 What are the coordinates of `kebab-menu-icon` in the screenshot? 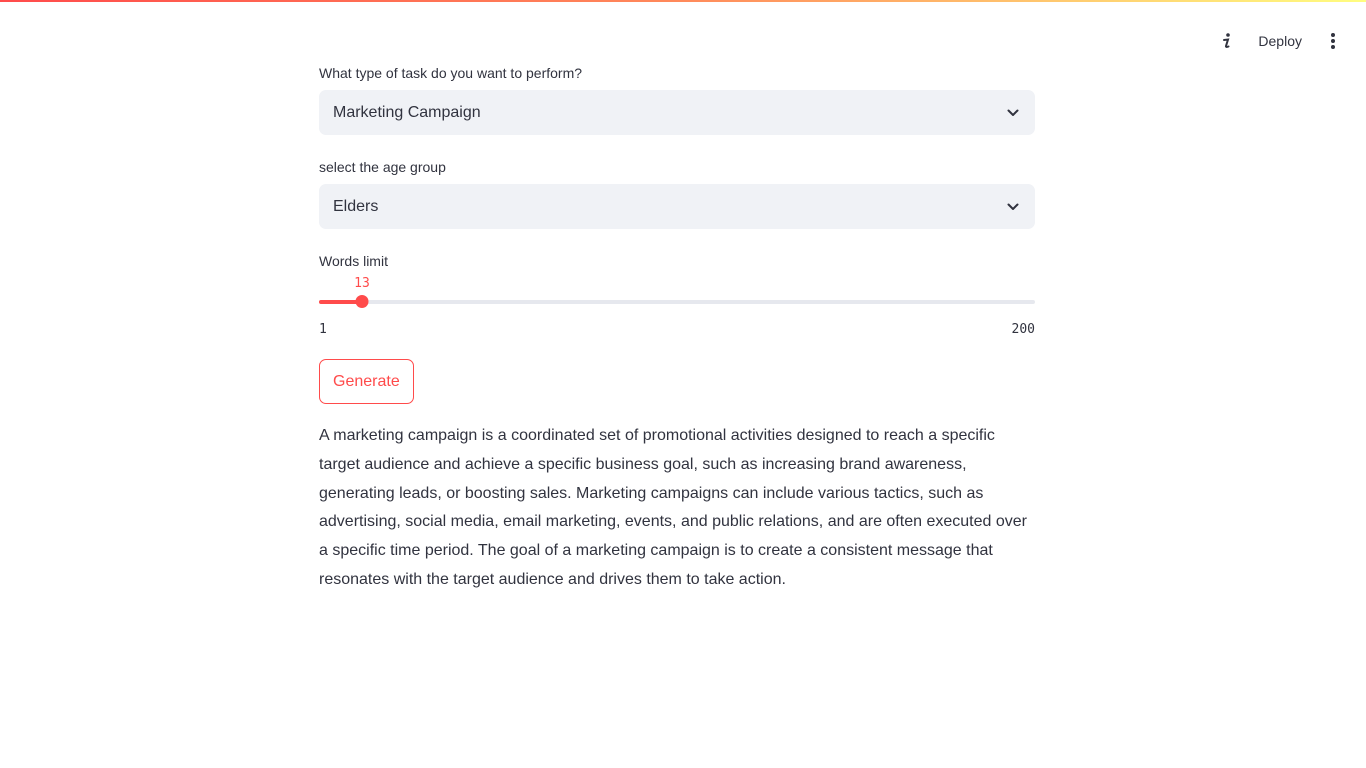 It's located at (1333, 41).